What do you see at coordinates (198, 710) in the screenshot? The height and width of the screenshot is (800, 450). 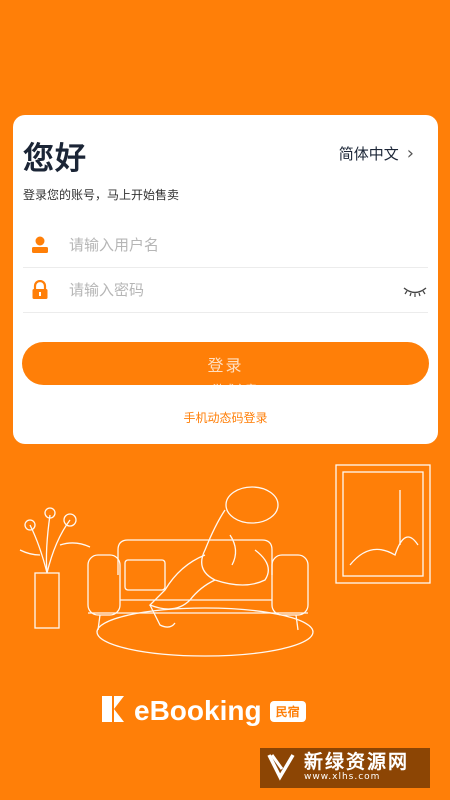 I see `brand-name: eBooking` at bounding box center [198, 710].